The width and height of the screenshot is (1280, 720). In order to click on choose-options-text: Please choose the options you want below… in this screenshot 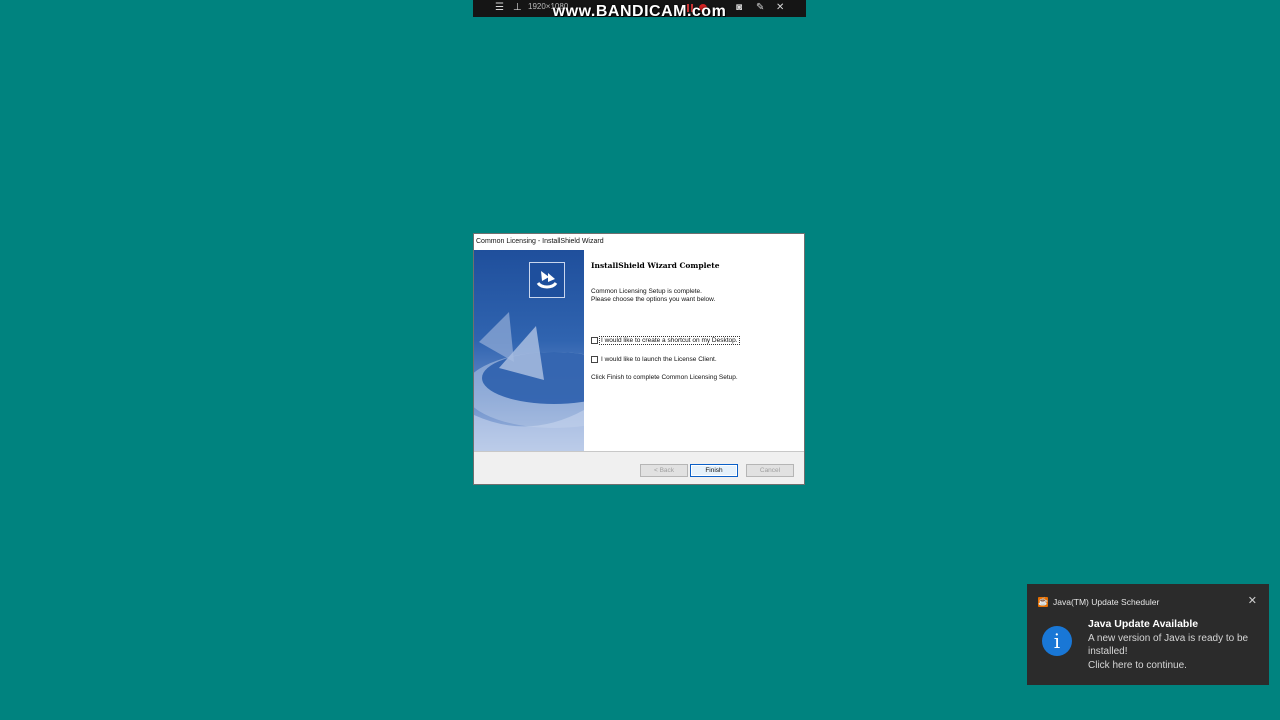, I will do `click(653, 299)`.